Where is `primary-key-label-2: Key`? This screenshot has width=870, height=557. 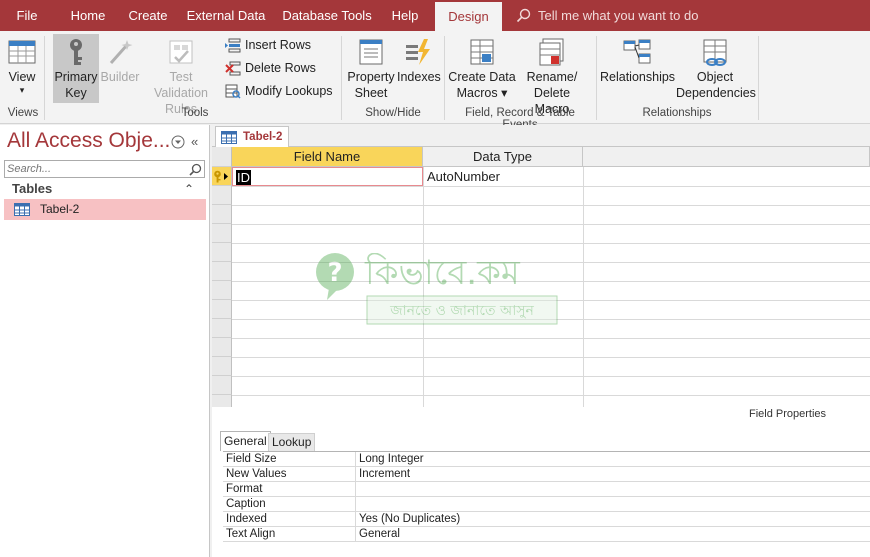
primary-key-label-2: Key is located at coordinates (76, 93).